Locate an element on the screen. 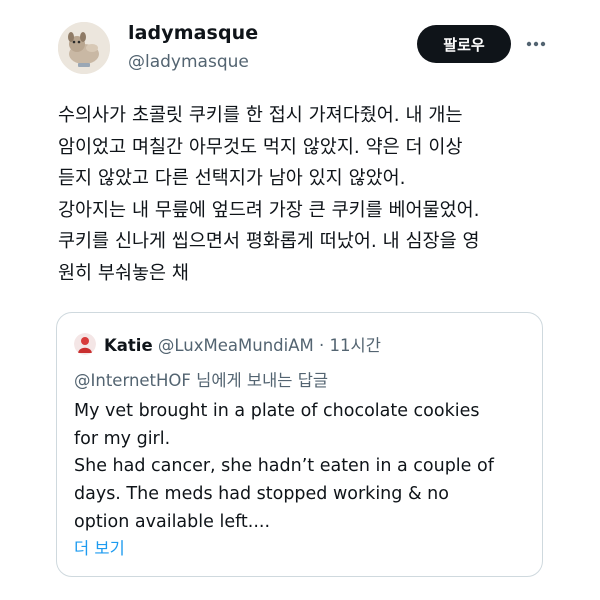 The width and height of the screenshot is (600, 600). show-more-link: 더 보기 is located at coordinates (99, 547).